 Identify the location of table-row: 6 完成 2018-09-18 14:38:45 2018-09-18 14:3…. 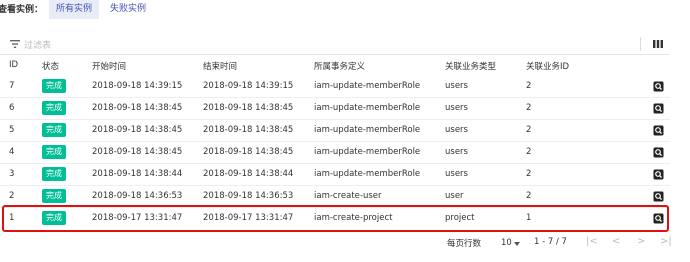
(335, 109).